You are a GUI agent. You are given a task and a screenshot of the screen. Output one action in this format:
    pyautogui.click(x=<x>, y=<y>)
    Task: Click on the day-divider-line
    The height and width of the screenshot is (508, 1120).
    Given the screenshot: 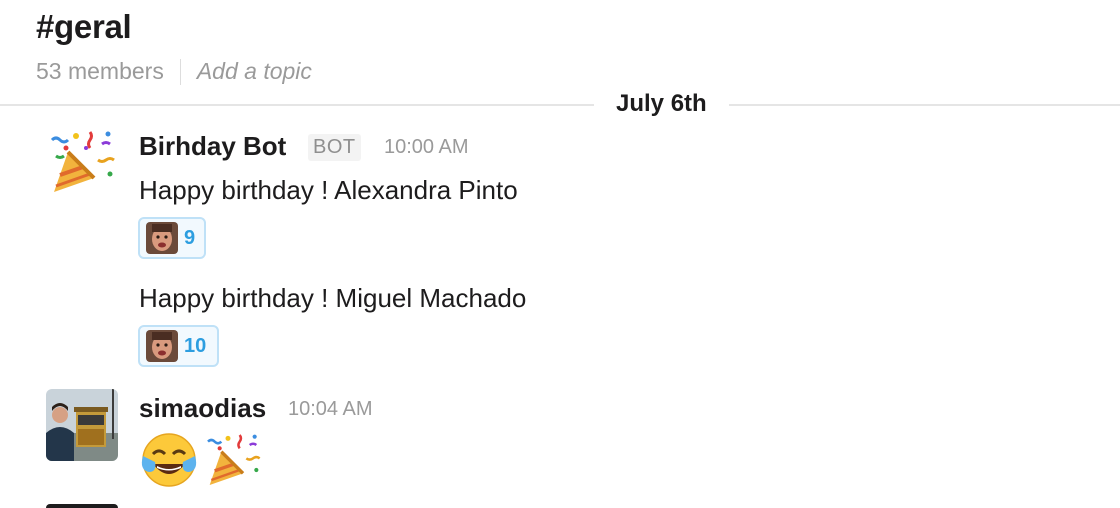 What is the action you would take?
    pyautogui.click(x=560, y=105)
    